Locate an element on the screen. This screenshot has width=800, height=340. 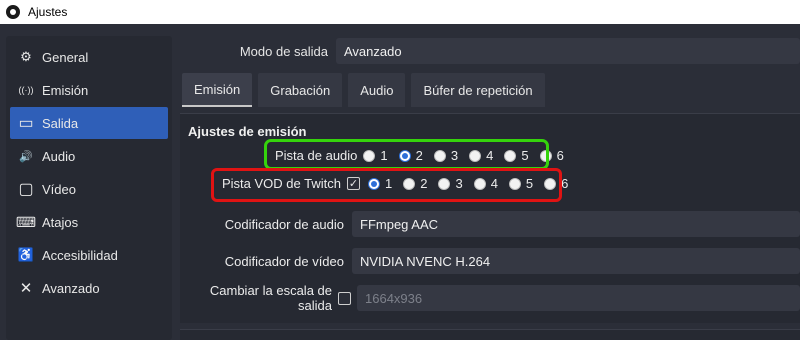
section-title: Ajustes de emisión is located at coordinates (247, 131).